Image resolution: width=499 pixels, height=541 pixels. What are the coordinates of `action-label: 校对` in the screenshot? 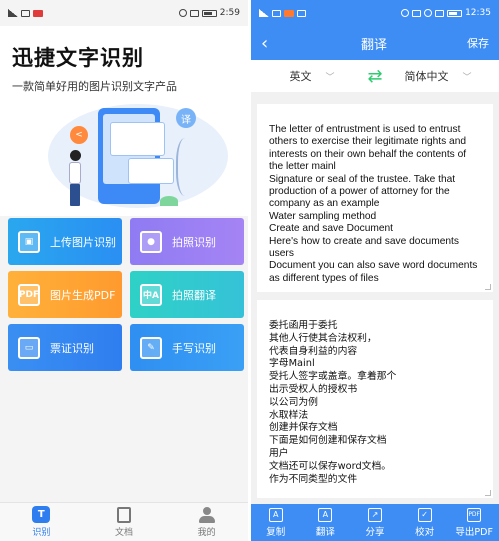 It's located at (425, 532).